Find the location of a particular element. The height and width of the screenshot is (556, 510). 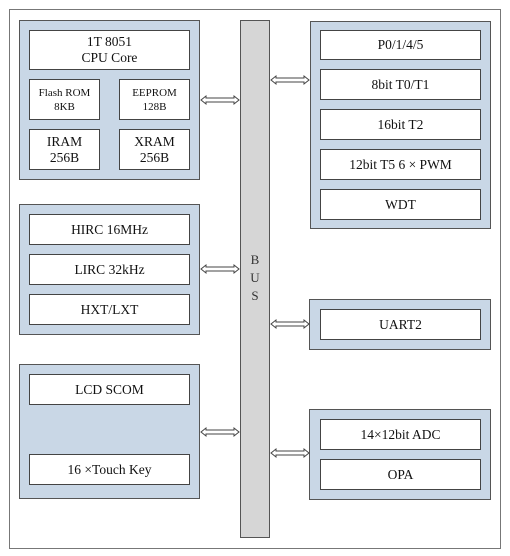

flash-rom-block: Flash ROM 8KB is located at coordinates (64, 99).